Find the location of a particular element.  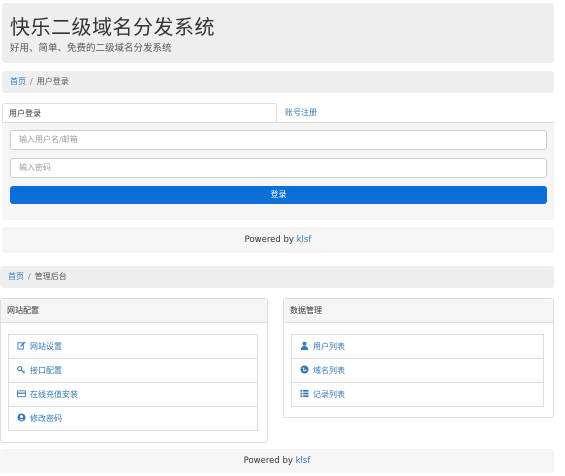

password-input: 输入密码 is located at coordinates (278, 168).